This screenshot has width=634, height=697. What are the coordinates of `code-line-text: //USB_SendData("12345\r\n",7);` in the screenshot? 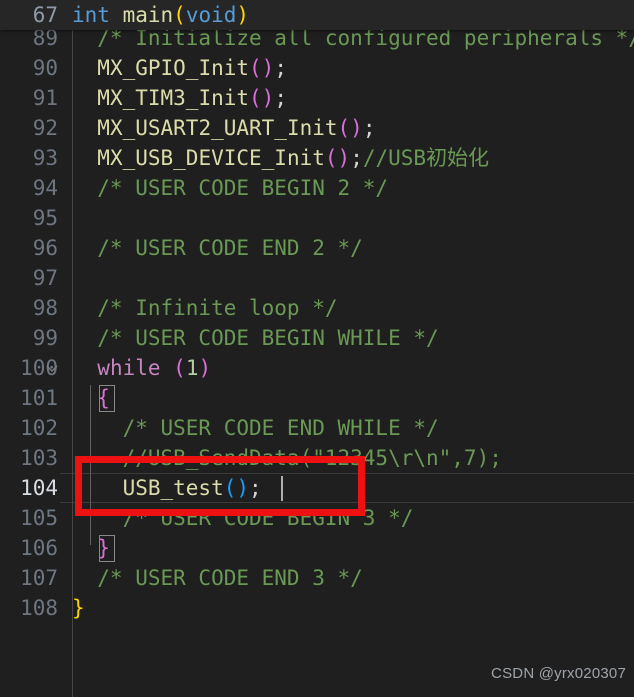 It's located at (287, 458).